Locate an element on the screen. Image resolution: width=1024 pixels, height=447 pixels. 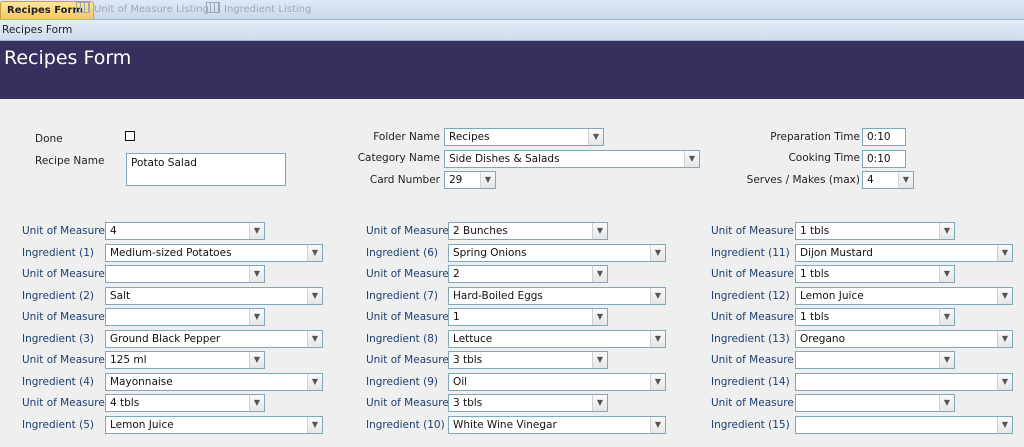
unit-of-measure-combo-14: ▼ is located at coordinates (875, 360).